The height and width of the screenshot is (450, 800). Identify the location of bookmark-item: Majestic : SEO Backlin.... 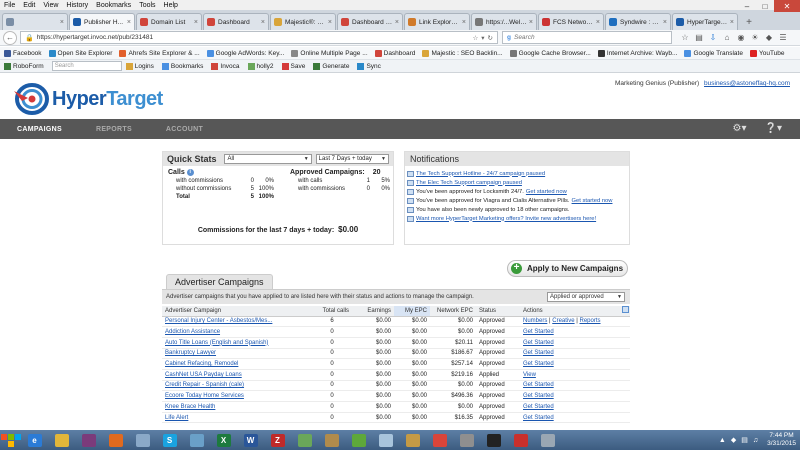
(462, 53).